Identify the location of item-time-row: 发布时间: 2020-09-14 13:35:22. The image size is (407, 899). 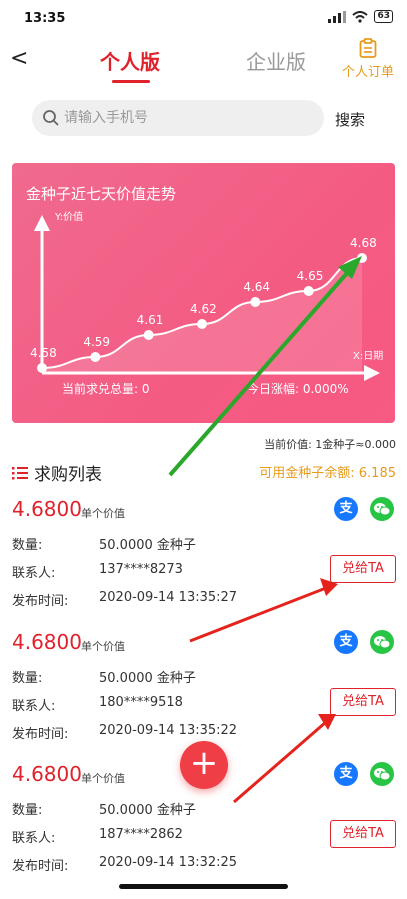
(124, 732).